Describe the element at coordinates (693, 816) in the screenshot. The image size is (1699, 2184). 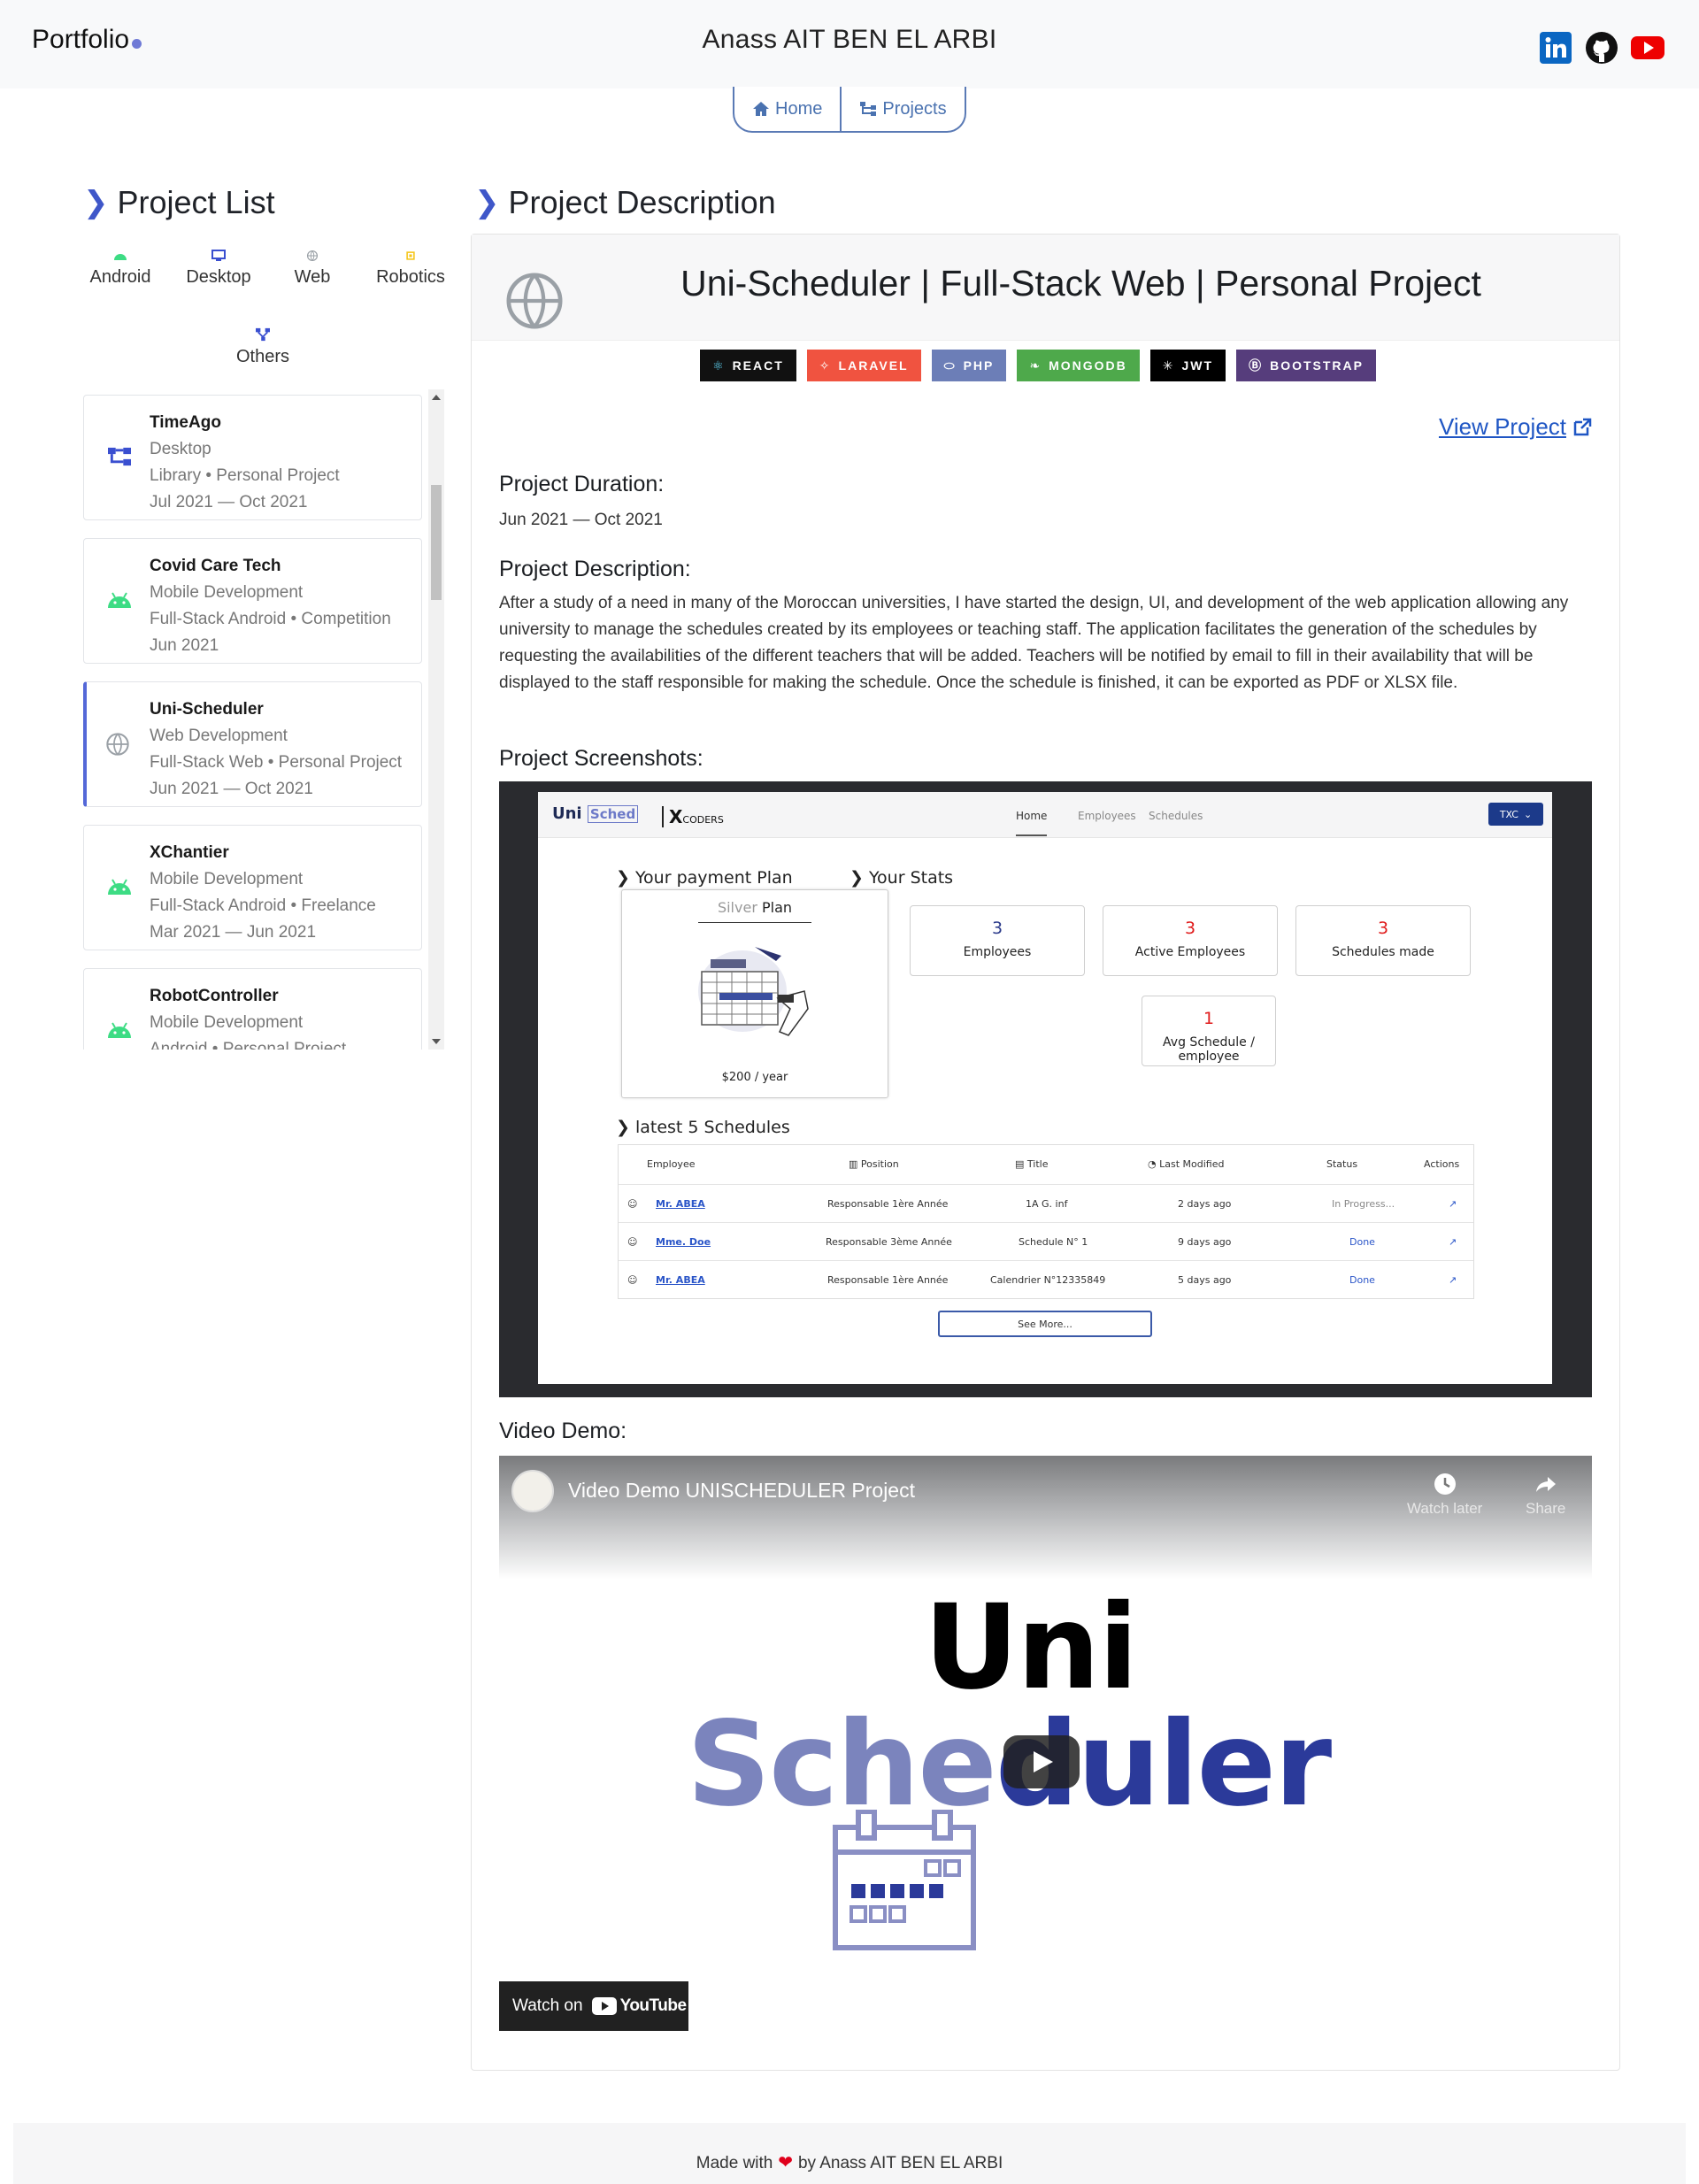
I see `screenshot-xcoders-logo: XCODERS` at that location.